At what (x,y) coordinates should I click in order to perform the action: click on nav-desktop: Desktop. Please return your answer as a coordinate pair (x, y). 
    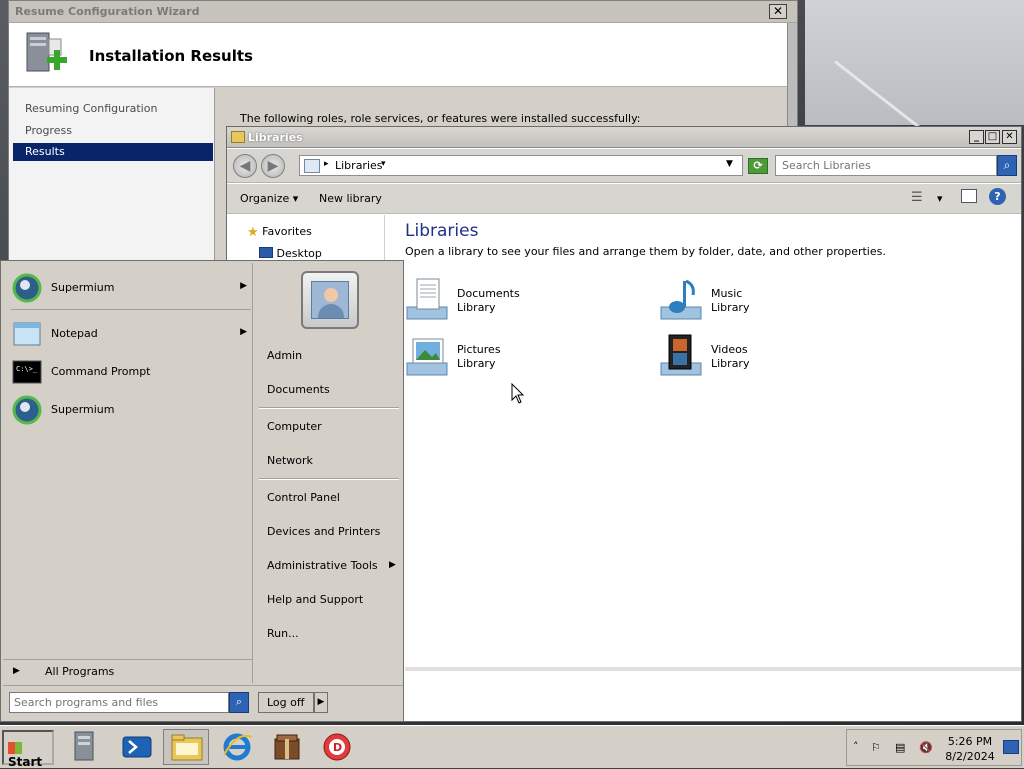
    Looking at the image, I should click on (290, 253).